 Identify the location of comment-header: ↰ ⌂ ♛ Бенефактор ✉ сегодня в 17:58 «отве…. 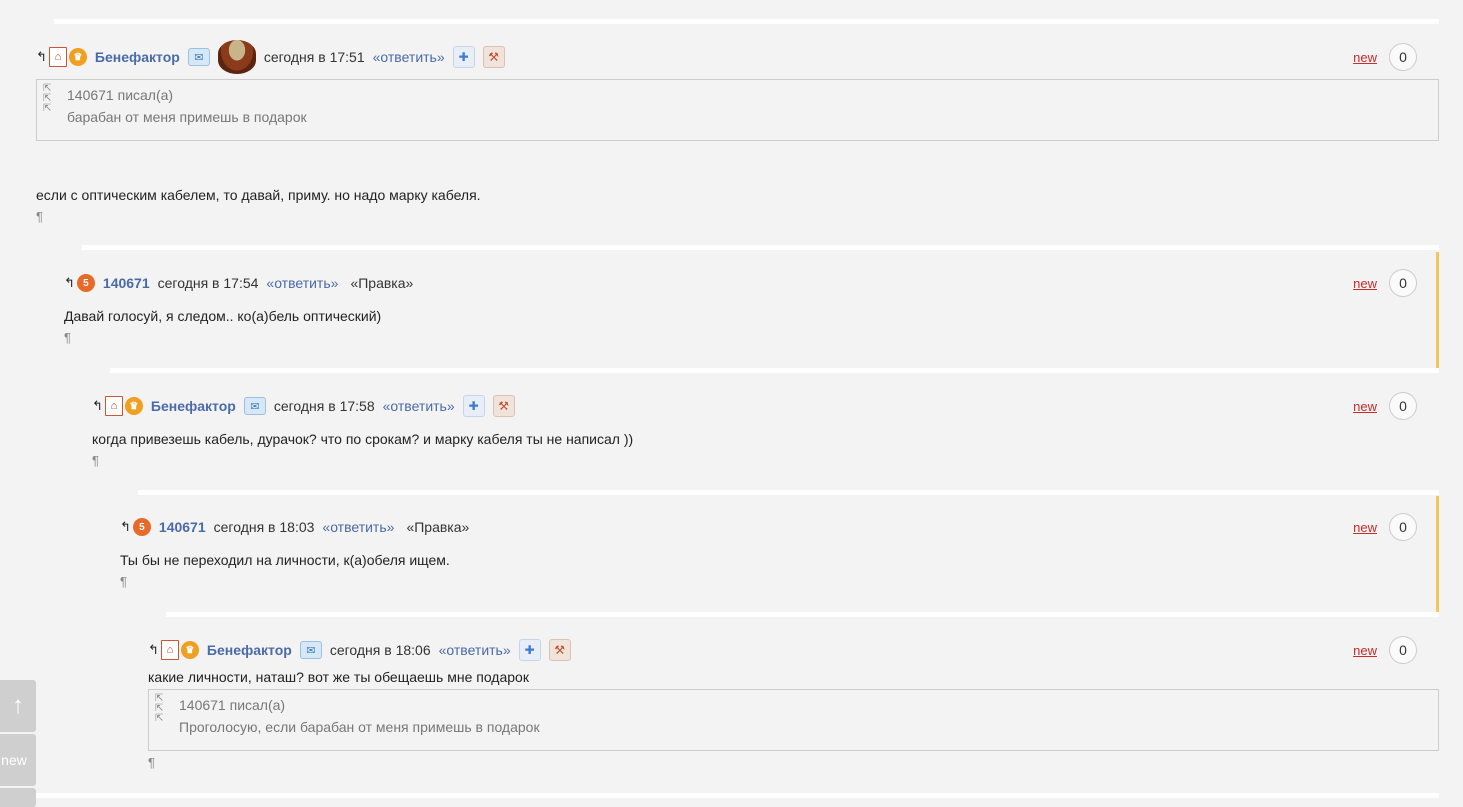
(765, 406).